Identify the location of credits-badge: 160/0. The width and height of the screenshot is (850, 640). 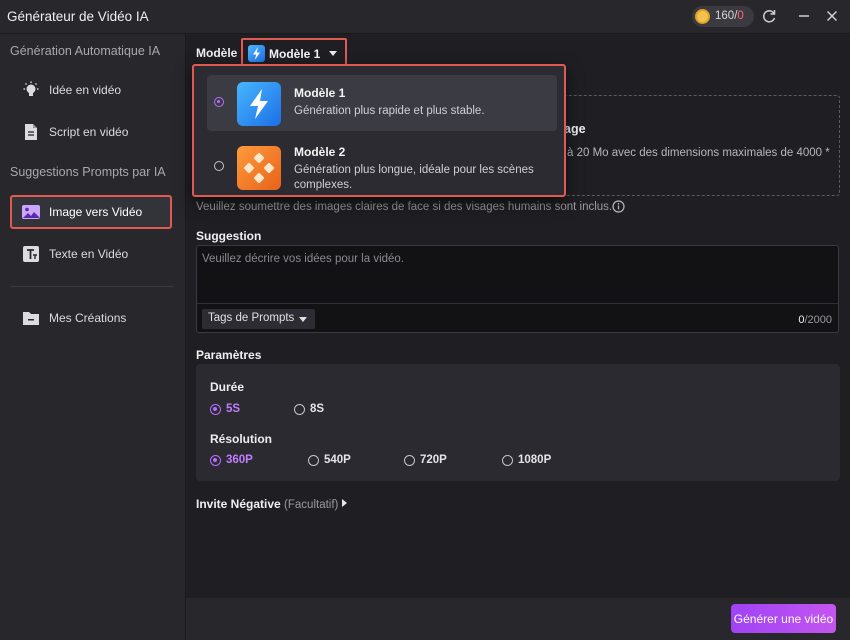
(723, 16).